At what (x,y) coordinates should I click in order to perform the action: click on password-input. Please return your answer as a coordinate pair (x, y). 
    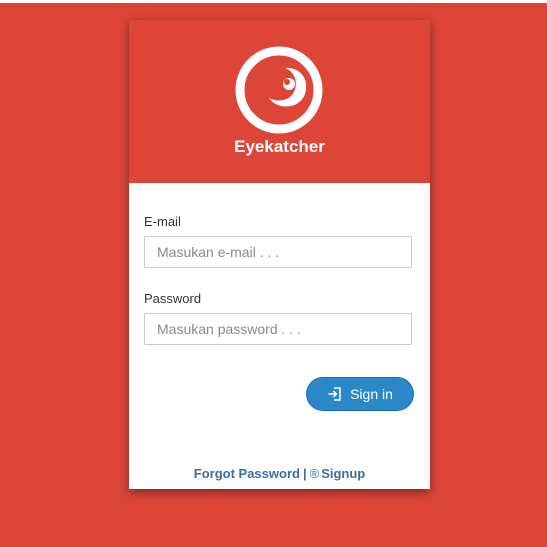
    Looking at the image, I should click on (278, 329).